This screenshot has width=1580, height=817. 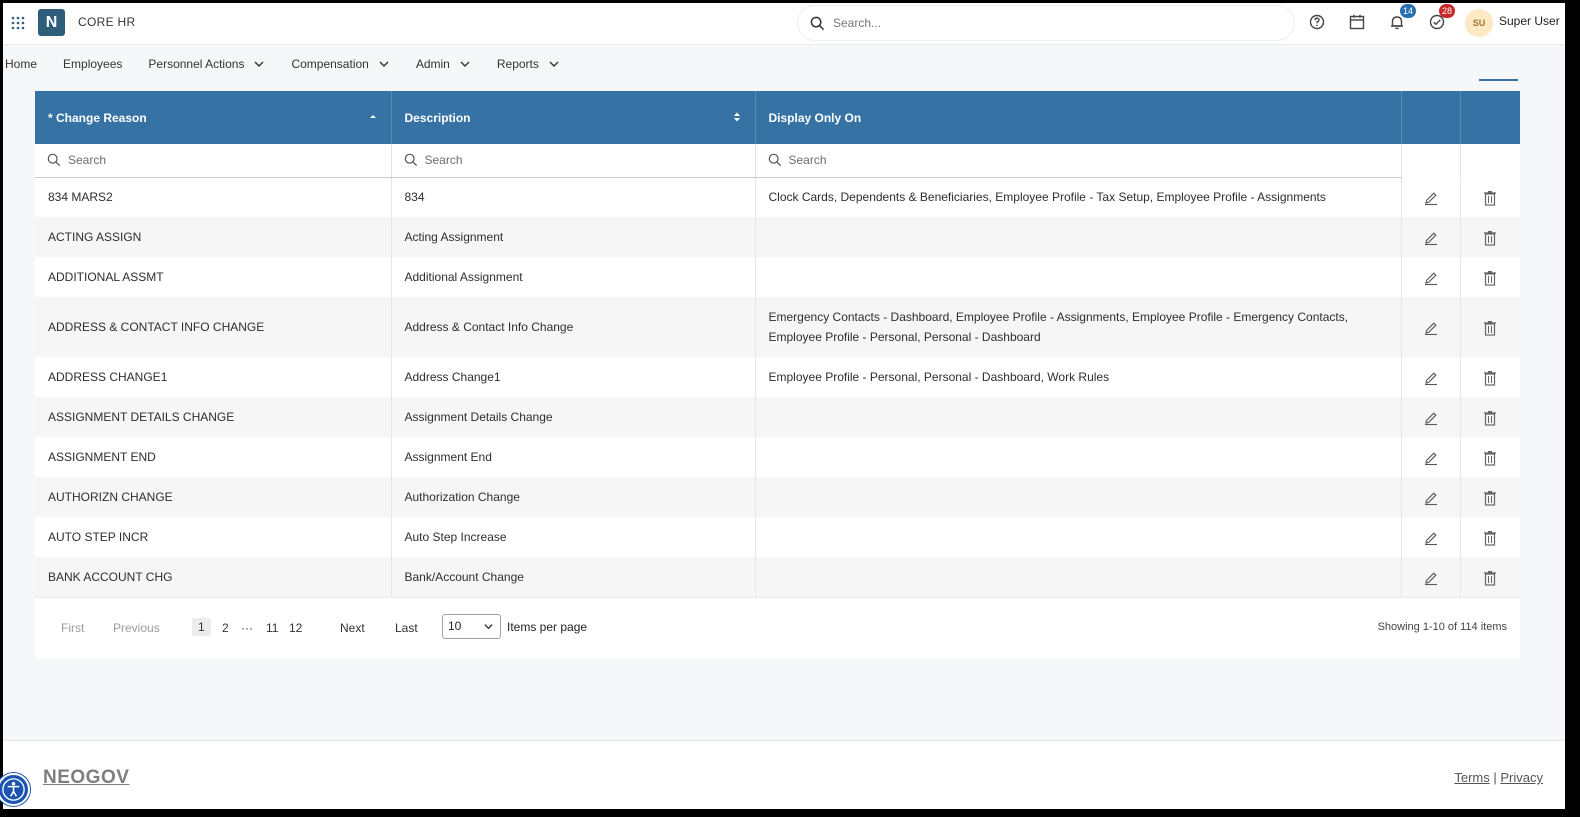 I want to click on avatar: SU, so click(x=1479, y=23).